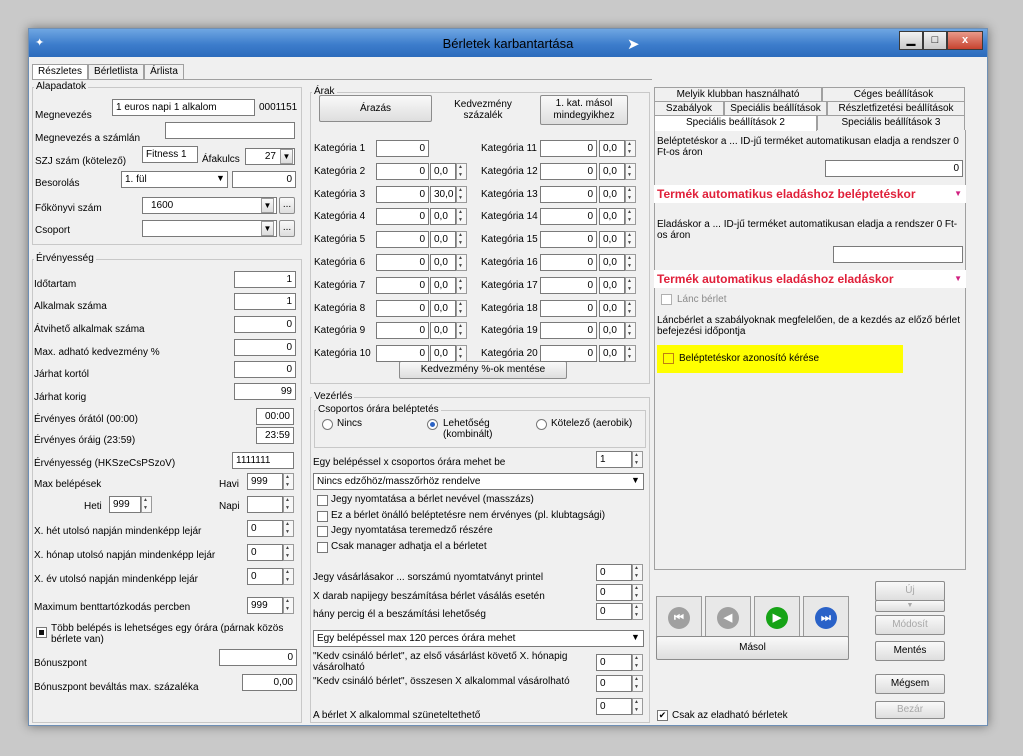 The width and height of the screenshot is (1023, 756). What do you see at coordinates (614, 662) in the screenshot?
I see `kedv1-input: 0` at bounding box center [614, 662].